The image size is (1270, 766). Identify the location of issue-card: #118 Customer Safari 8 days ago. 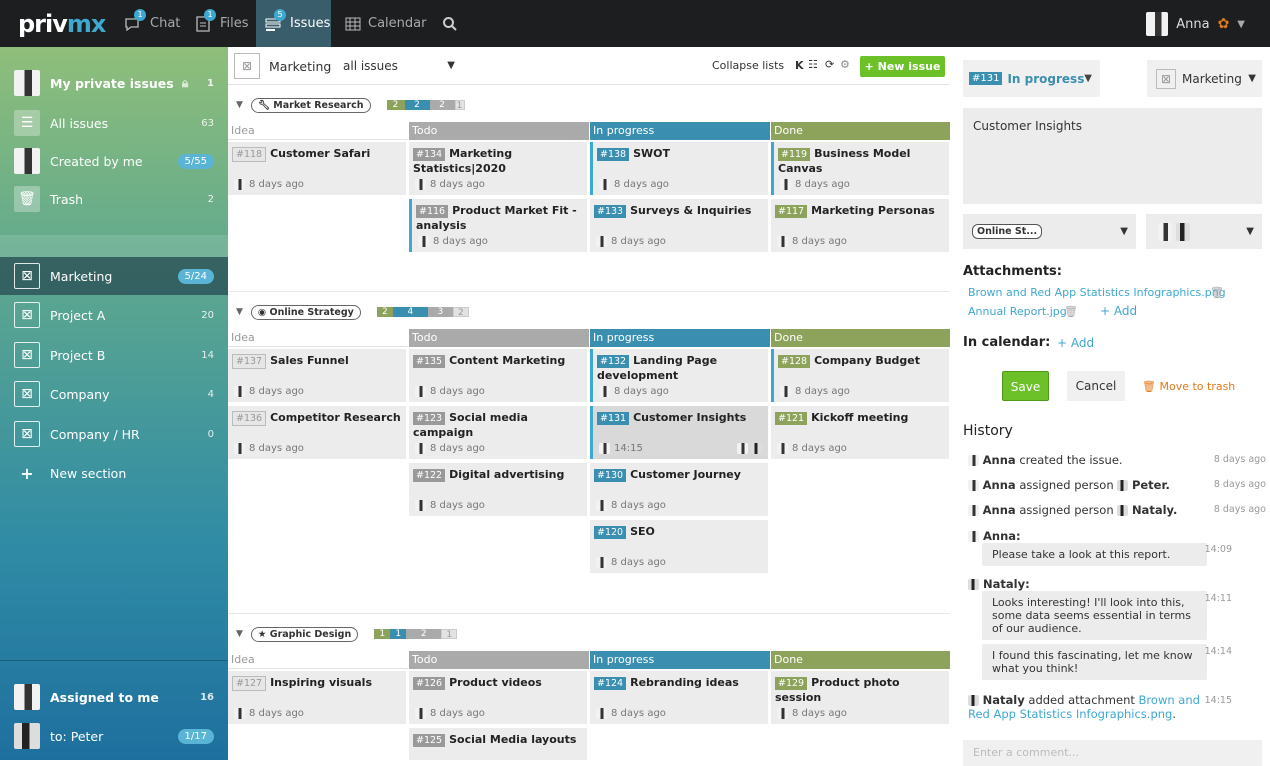
(317, 168).